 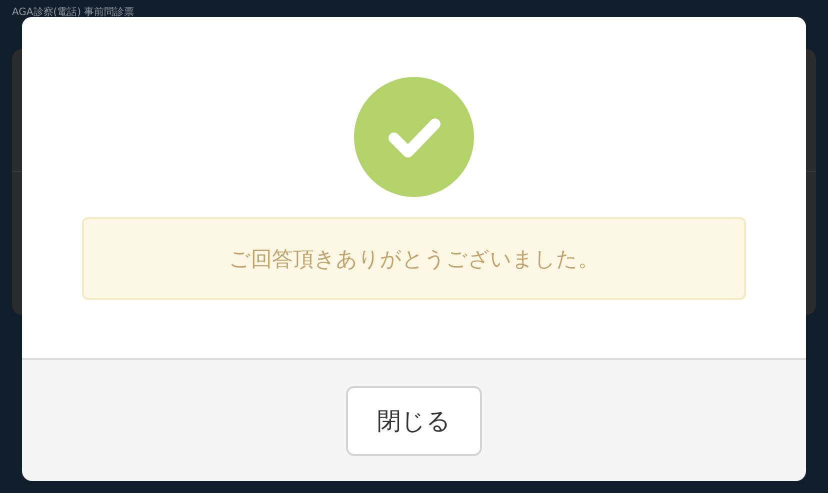 I want to click on page-title: AGA診察(電話) 事前問診票, so click(x=73, y=13).